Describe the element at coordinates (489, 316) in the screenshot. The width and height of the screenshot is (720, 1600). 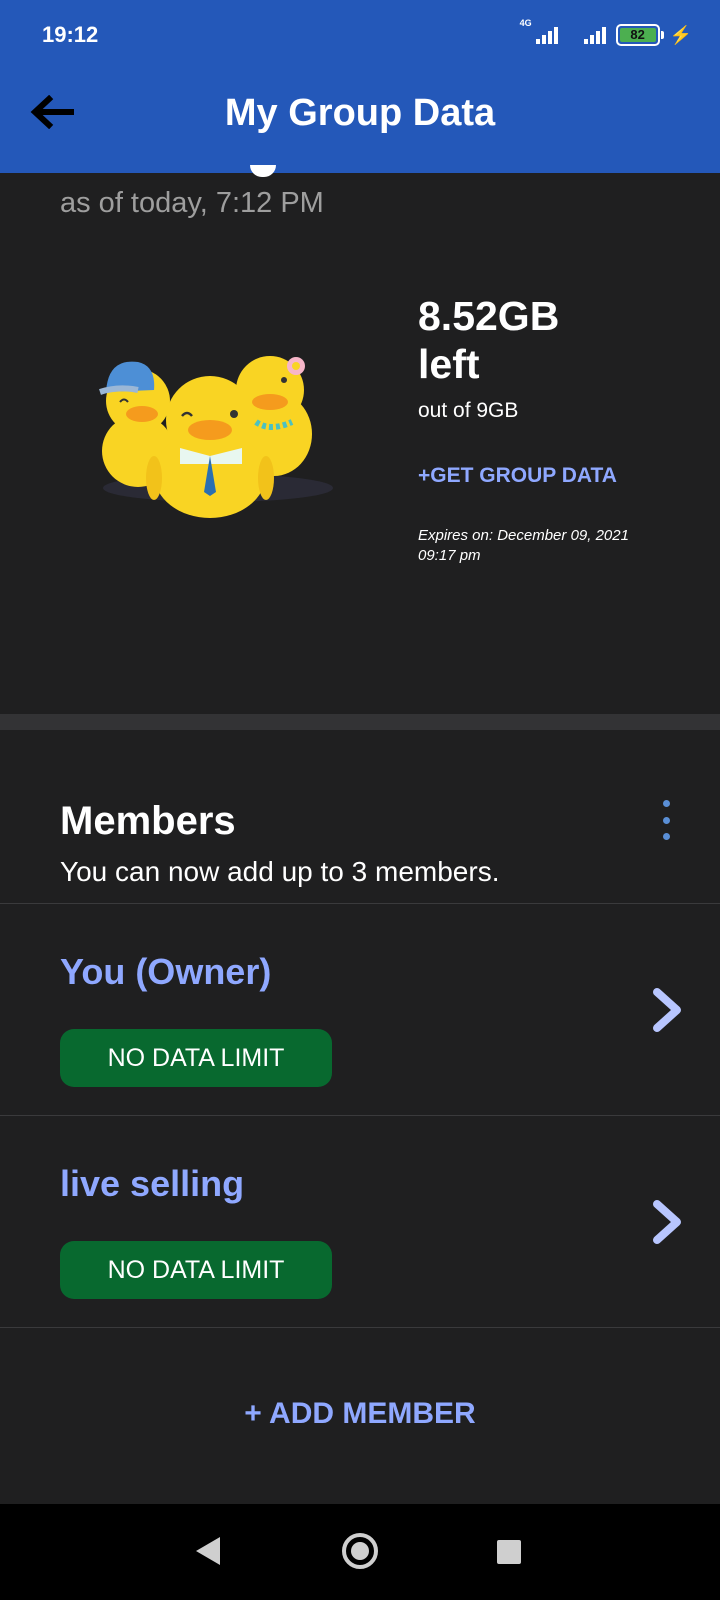
I see `data-left-amount: 8.52GB` at that location.